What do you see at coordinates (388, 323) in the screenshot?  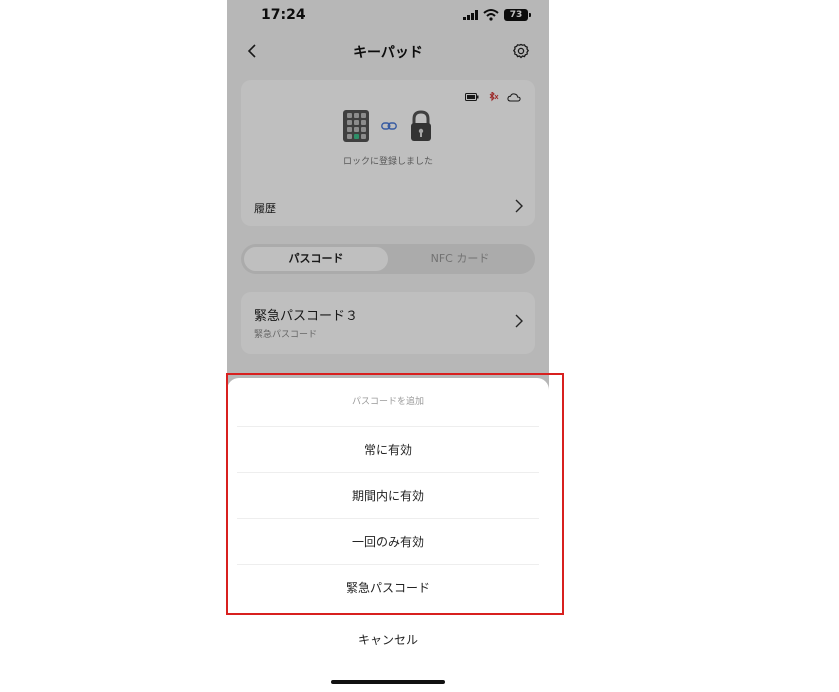 I see `passcode-list-item: 緊急パスコード３ 緊急パスコード` at bounding box center [388, 323].